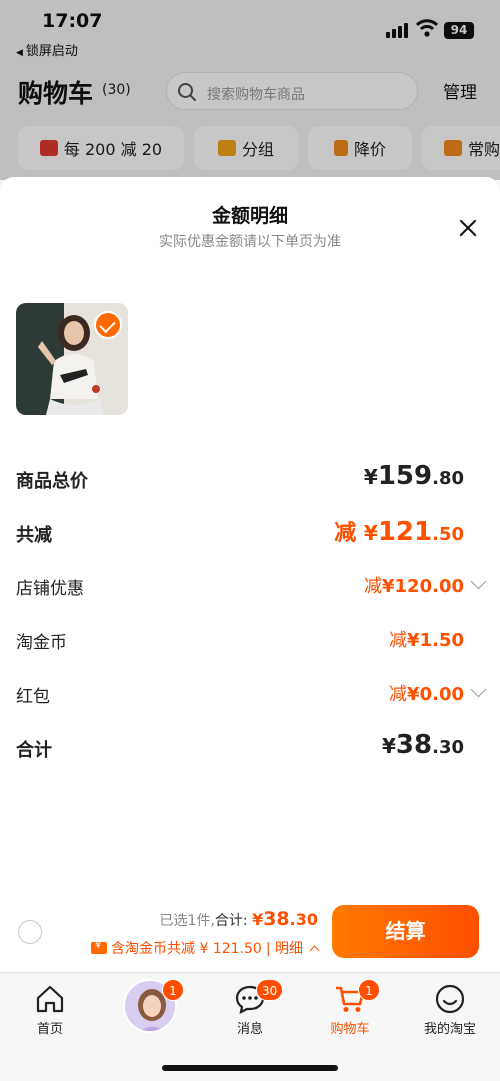 This screenshot has width=500, height=1081. What do you see at coordinates (270, 990) in the screenshot?
I see `tab-badge: 30` at bounding box center [270, 990].